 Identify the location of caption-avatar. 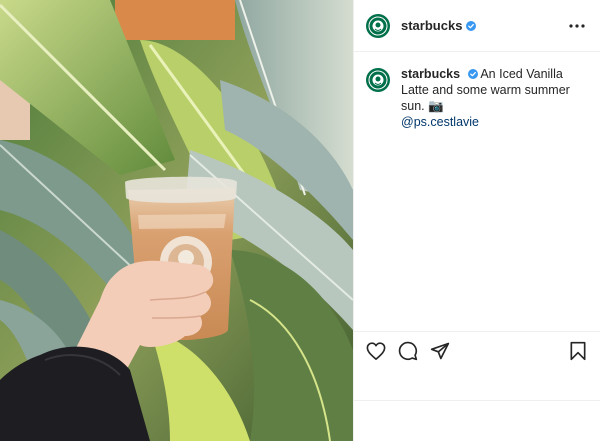
(378, 80).